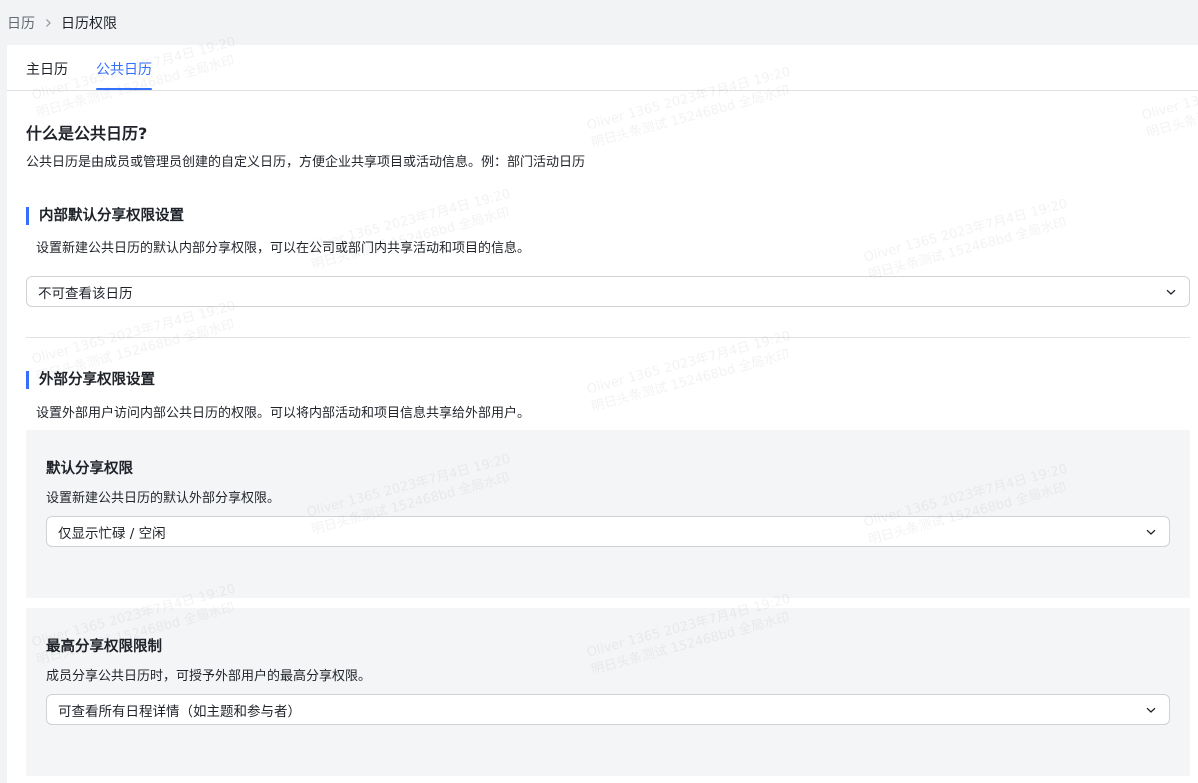  I want to click on breadcrumb-current: 日历权限, so click(89, 24).